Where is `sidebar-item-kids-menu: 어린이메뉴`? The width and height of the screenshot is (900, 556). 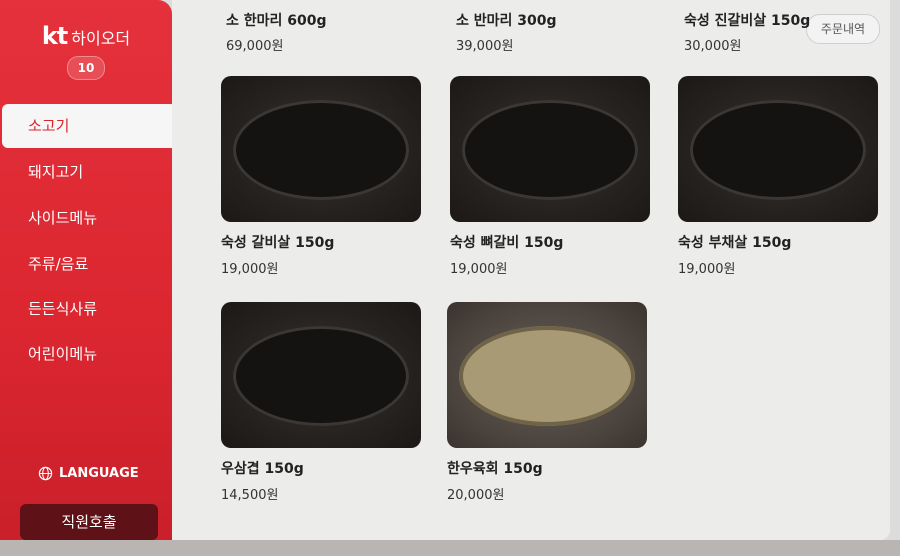 sidebar-item-kids-menu: 어린이메뉴 is located at coordinates (87, 354).